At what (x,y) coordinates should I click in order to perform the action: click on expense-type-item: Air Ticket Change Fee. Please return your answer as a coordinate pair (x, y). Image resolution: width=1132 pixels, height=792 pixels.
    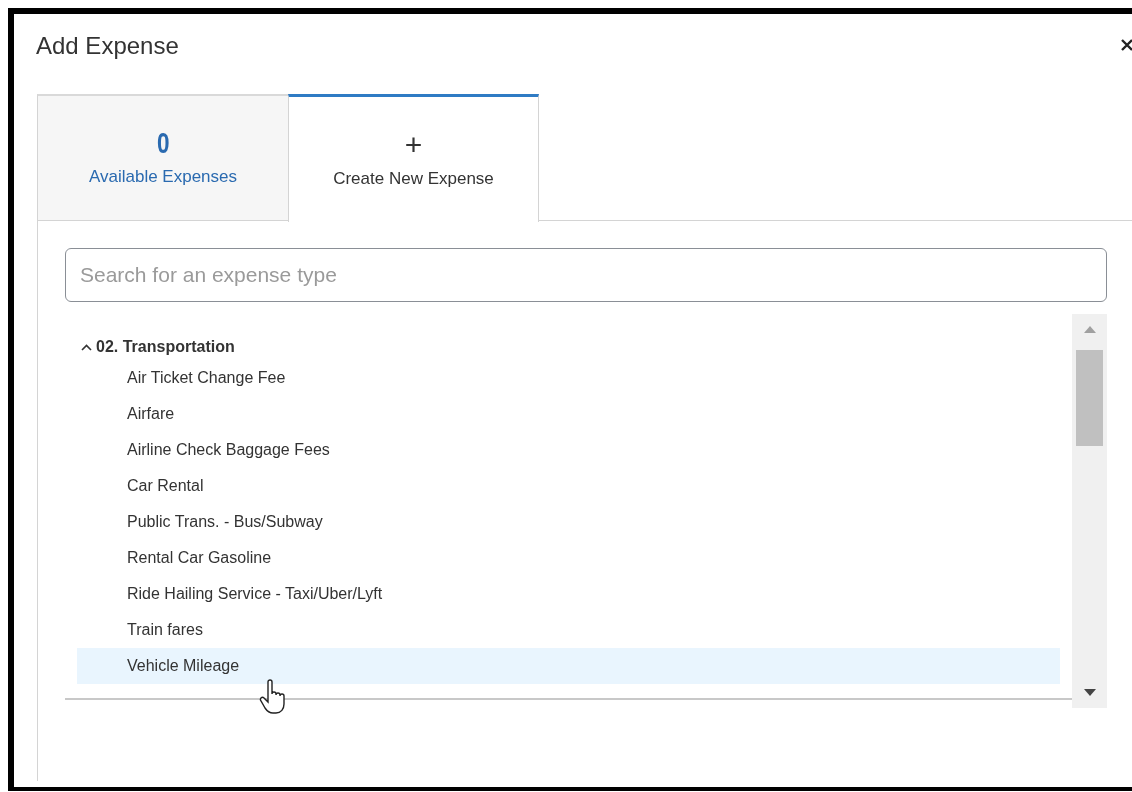
    Looking at the image, I should click on (568, 378).